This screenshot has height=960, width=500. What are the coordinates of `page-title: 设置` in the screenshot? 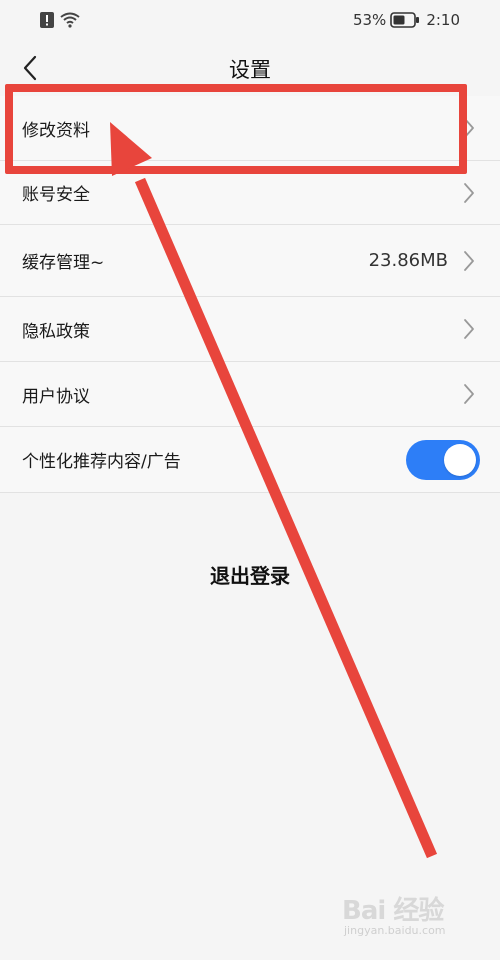 It's located at (250, 70).